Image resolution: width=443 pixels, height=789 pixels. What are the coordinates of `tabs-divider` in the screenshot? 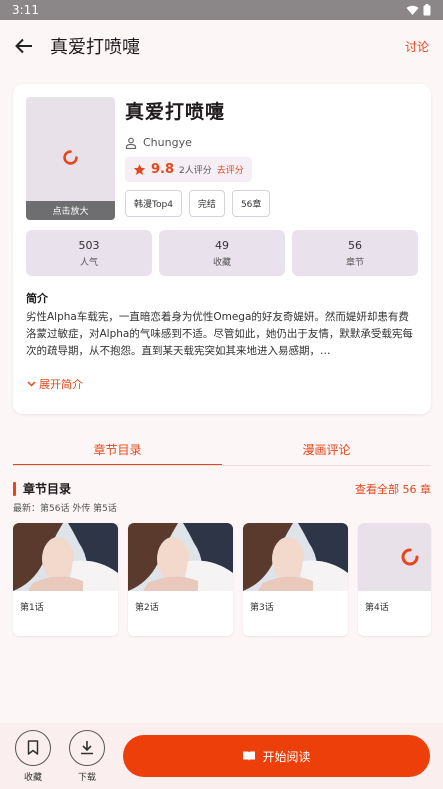 It's located at (222, 465).